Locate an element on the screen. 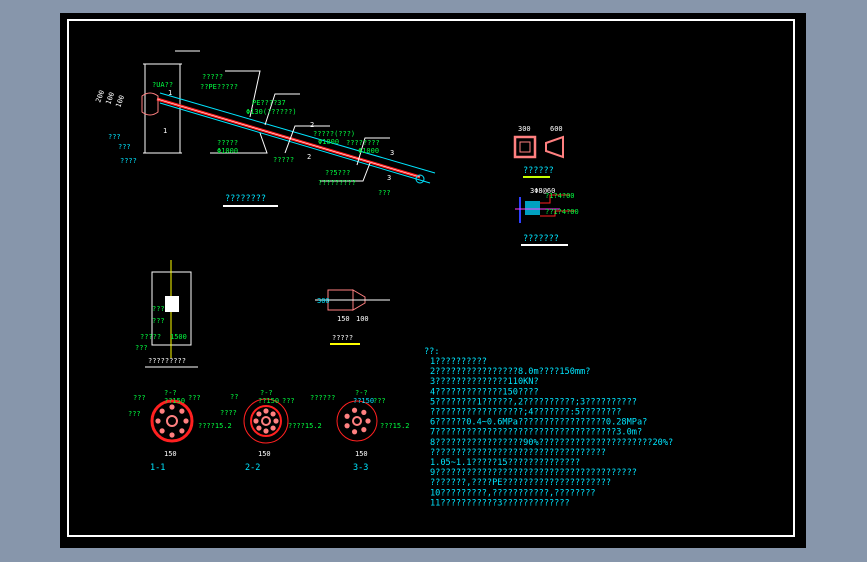  label: ?1?4?00 is located at coordinates (560, 196).